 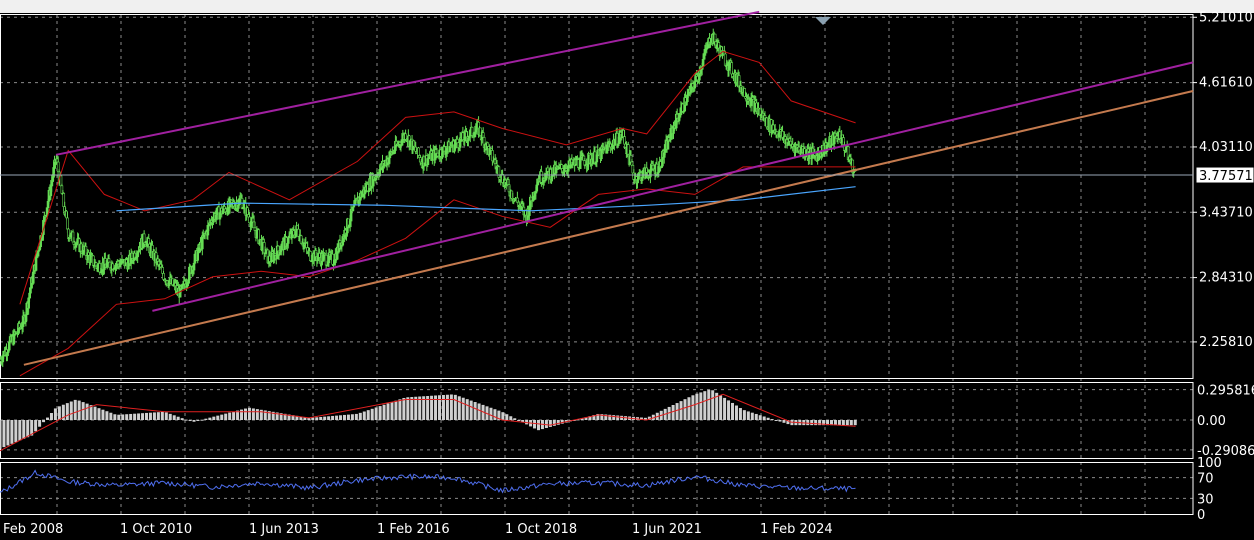 I want to click on rsi-panel, so click(x=428, y=481).